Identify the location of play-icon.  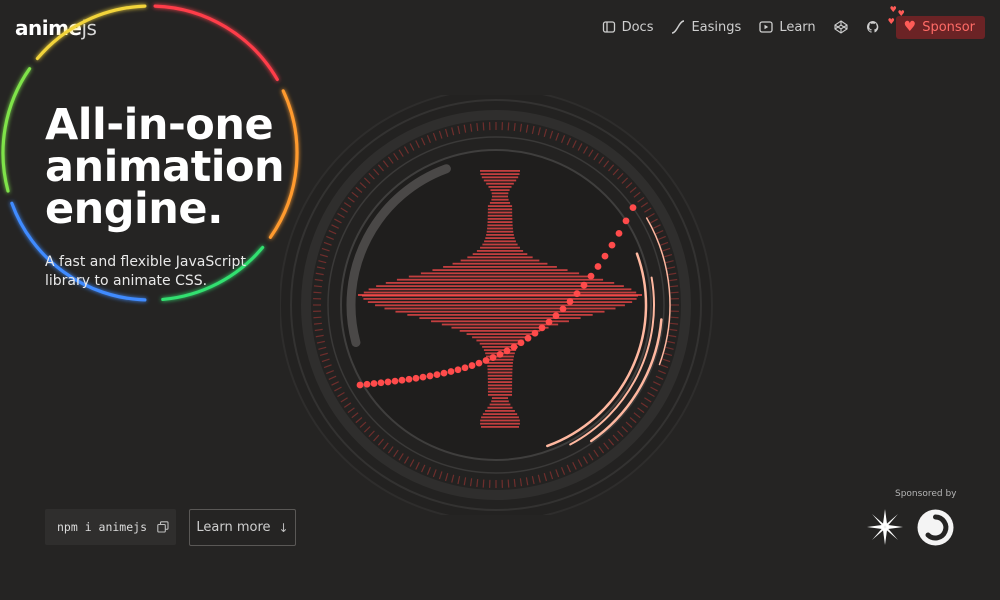
(766, 27).